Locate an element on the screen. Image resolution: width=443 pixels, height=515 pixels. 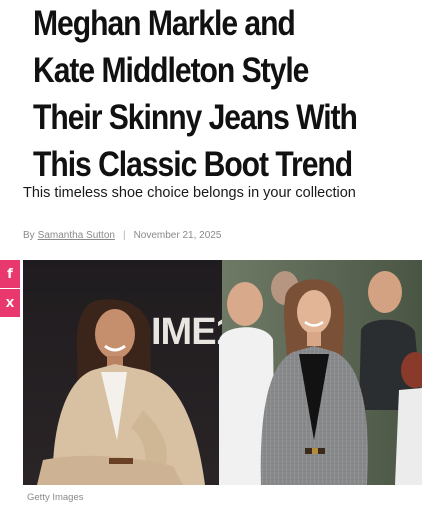
x-share-button: X is located at coordinates (10, 303).